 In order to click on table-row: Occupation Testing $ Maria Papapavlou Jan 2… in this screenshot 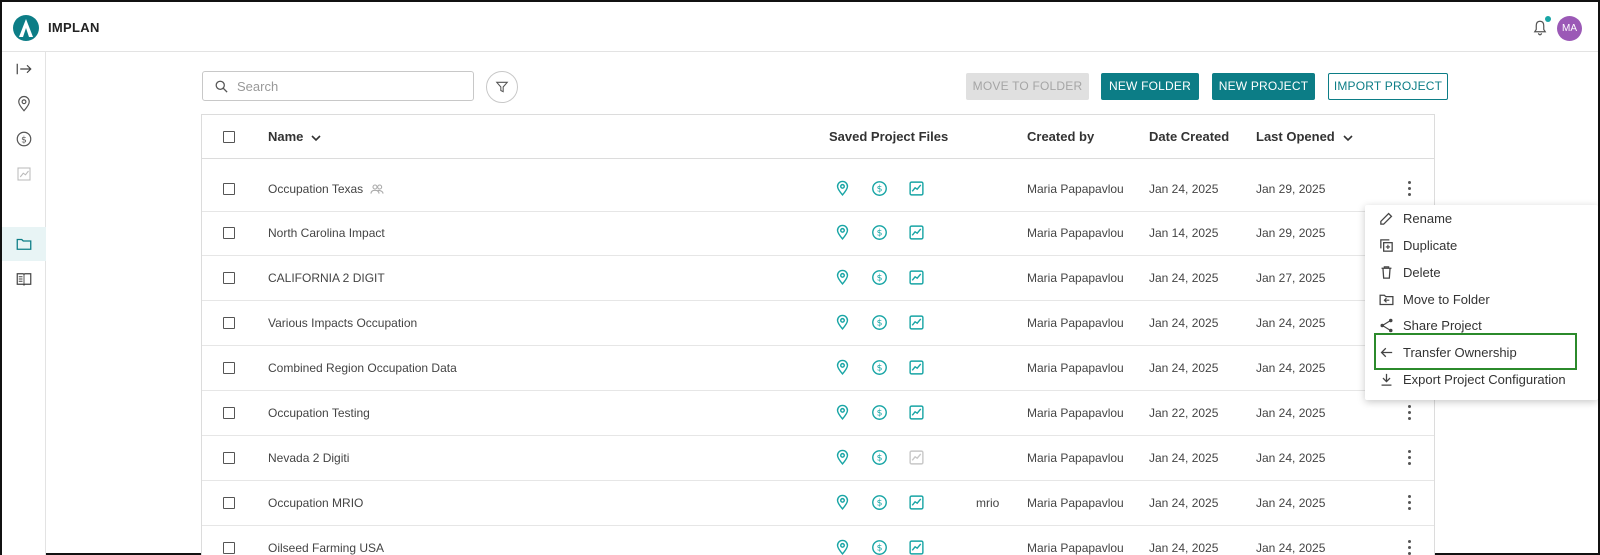, I will do `click(818, 413)`.